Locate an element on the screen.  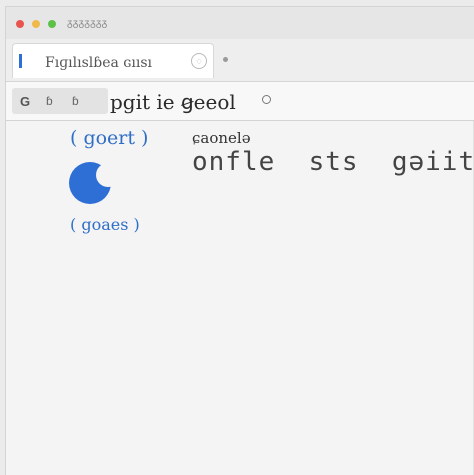
minimize-window-button is located at coordinates (36, 24).